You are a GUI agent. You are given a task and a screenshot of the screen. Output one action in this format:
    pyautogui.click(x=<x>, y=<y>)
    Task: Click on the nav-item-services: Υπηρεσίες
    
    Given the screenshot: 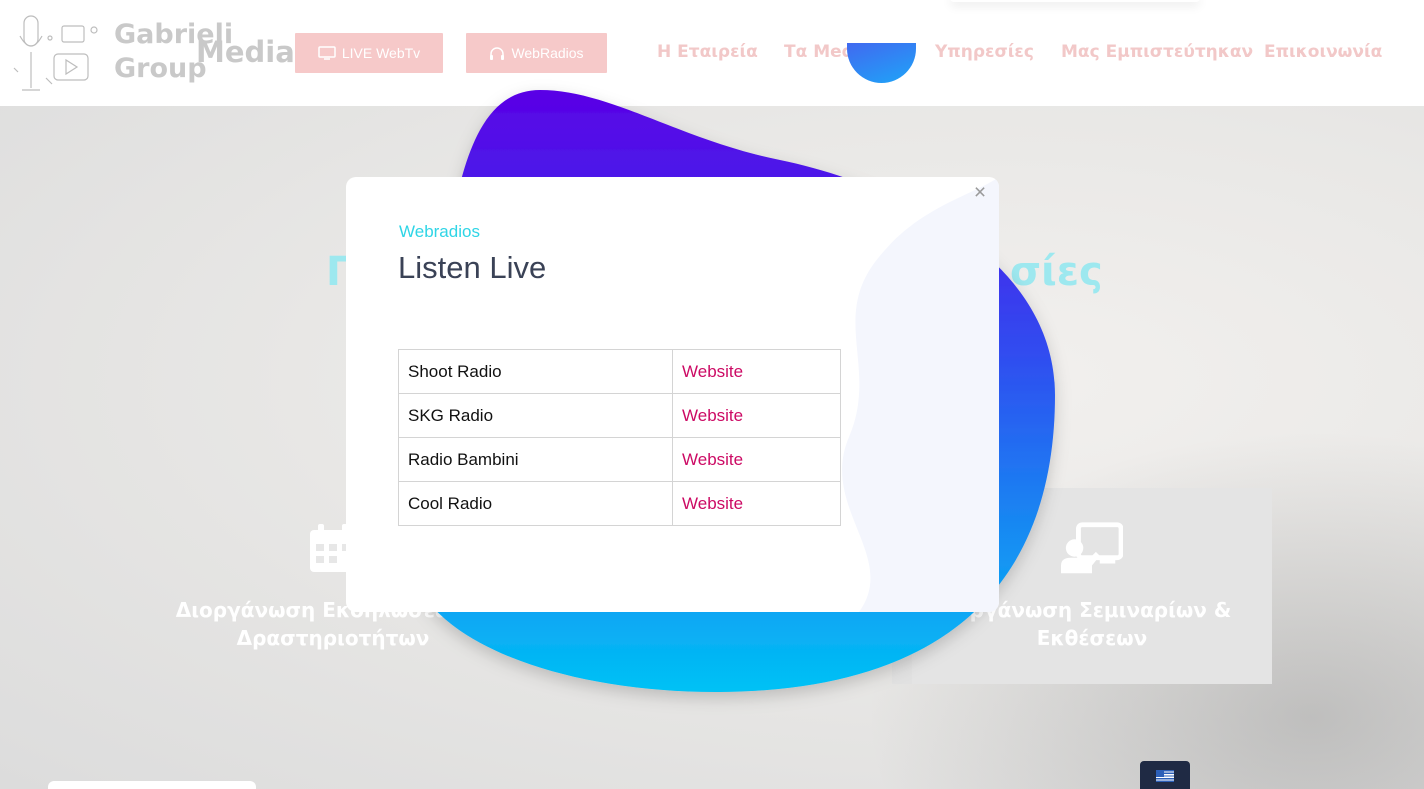 What is the action you would take?
    pyautogui.click(x=984, y=52)
    